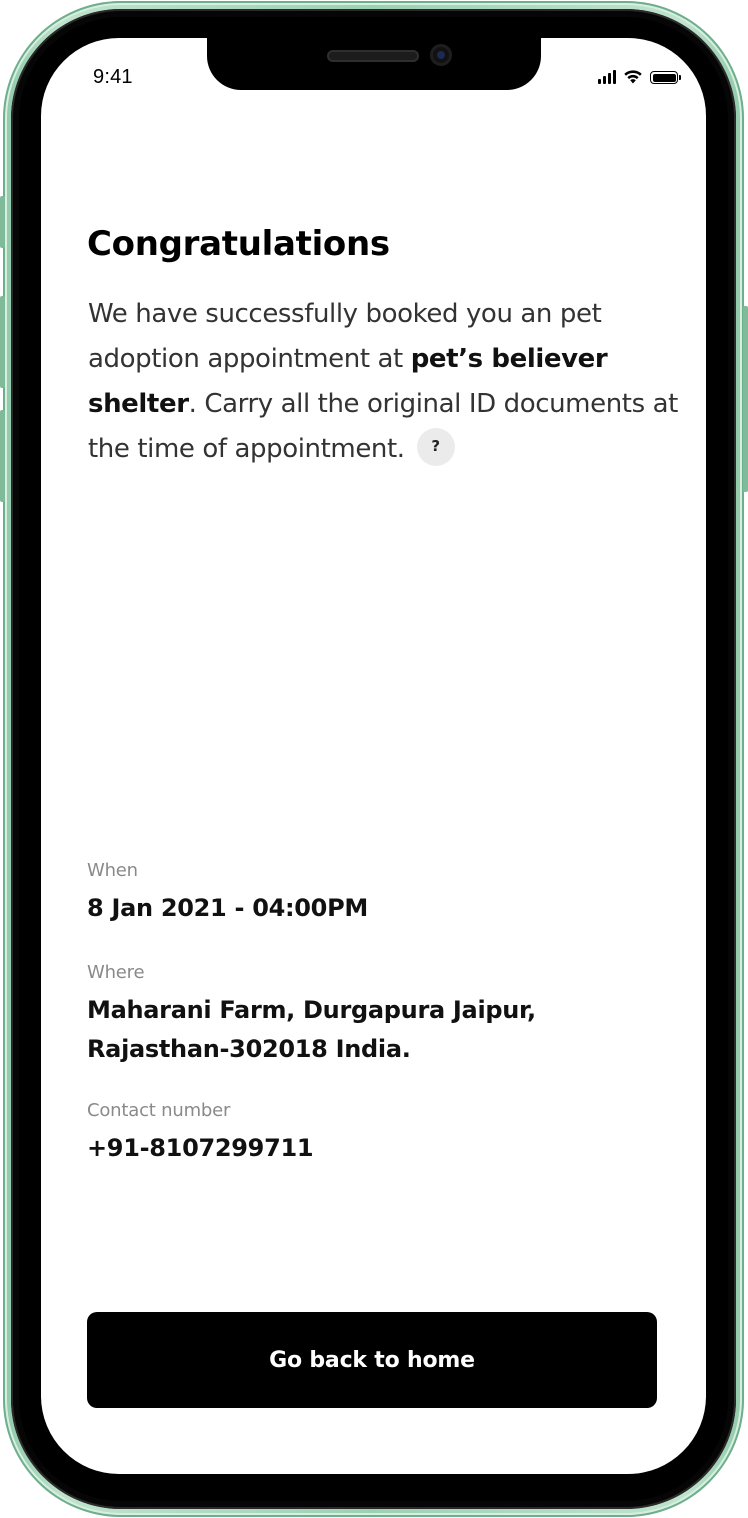 This screenshot has height=1518, width=748. What do you see at coordinates (745, 399) in the screenshot?
I see `power-button` at bounding box center [745, 399].